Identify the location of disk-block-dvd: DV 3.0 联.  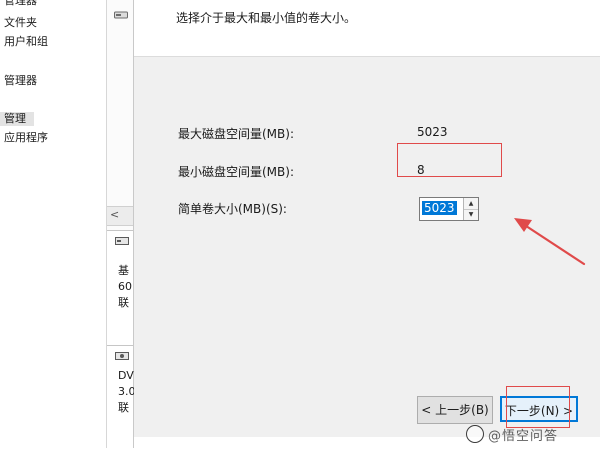
(121, 397).